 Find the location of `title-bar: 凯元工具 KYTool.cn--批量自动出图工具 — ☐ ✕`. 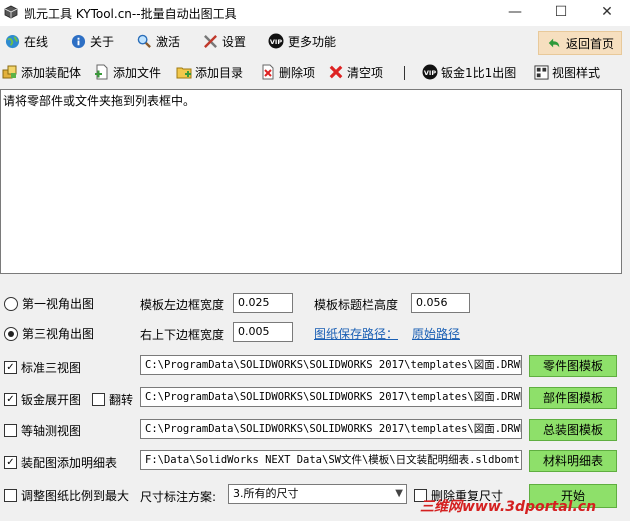

title-bar: 凯元工具 KYTool.cn--批量自动出图工具 — ☐ ✕ is located at coordinates (315, 13).